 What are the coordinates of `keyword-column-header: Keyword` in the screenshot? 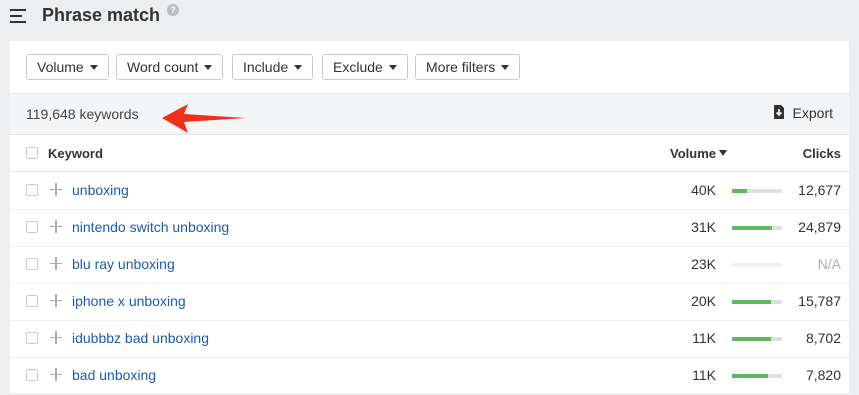 It's located at (75, 153).